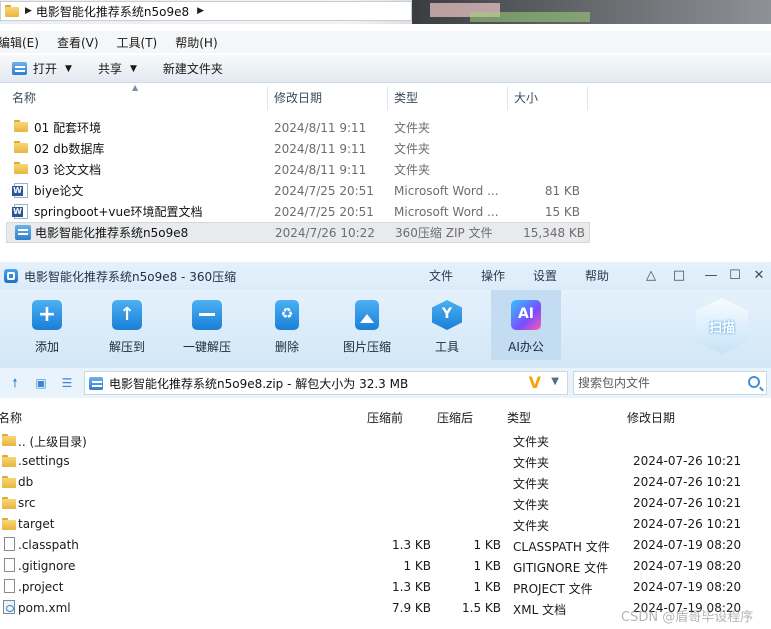  What do you see at coordinates (41, 383) in the screenshot?
I see `thumbnail-view-icon: ▣` at bounding box center [41, 383].